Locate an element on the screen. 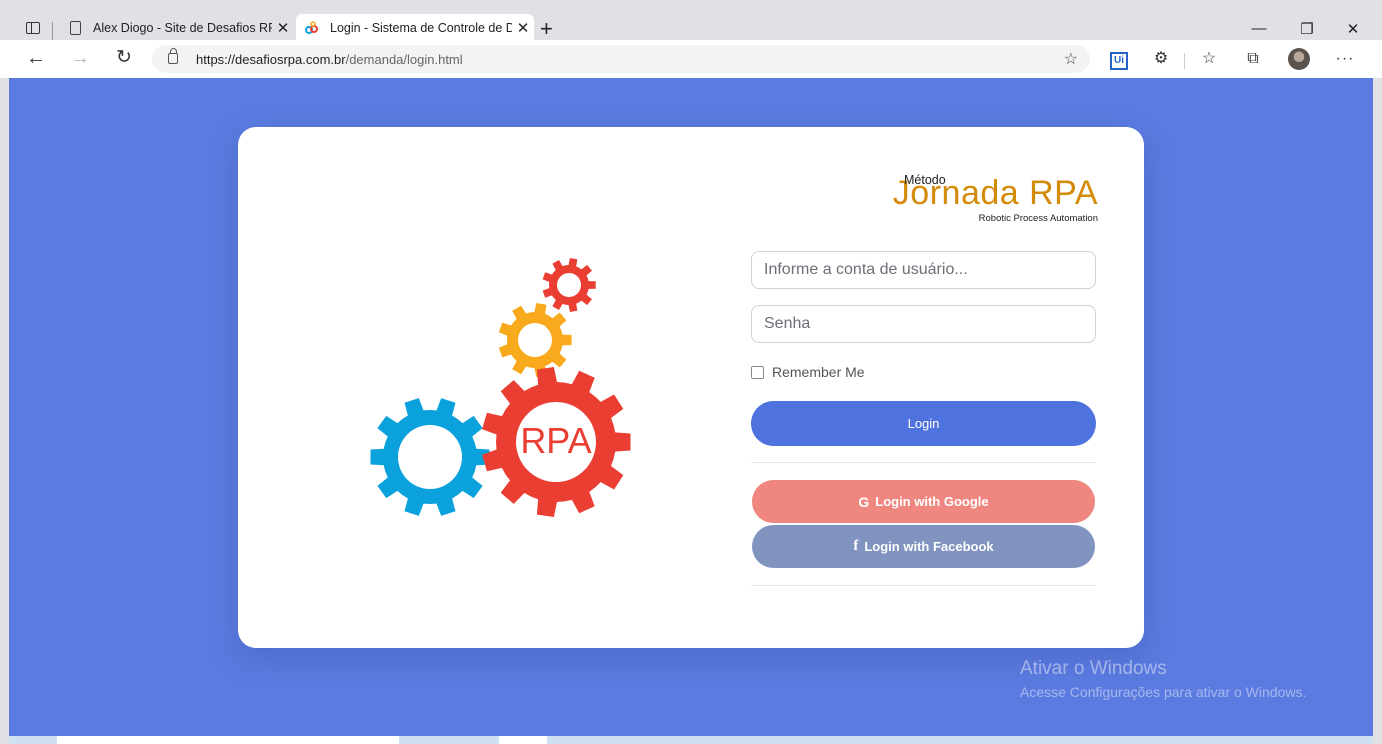 The width and height of the screenshot is (1382, 744). taskbar is located at coordinates (691, 740).